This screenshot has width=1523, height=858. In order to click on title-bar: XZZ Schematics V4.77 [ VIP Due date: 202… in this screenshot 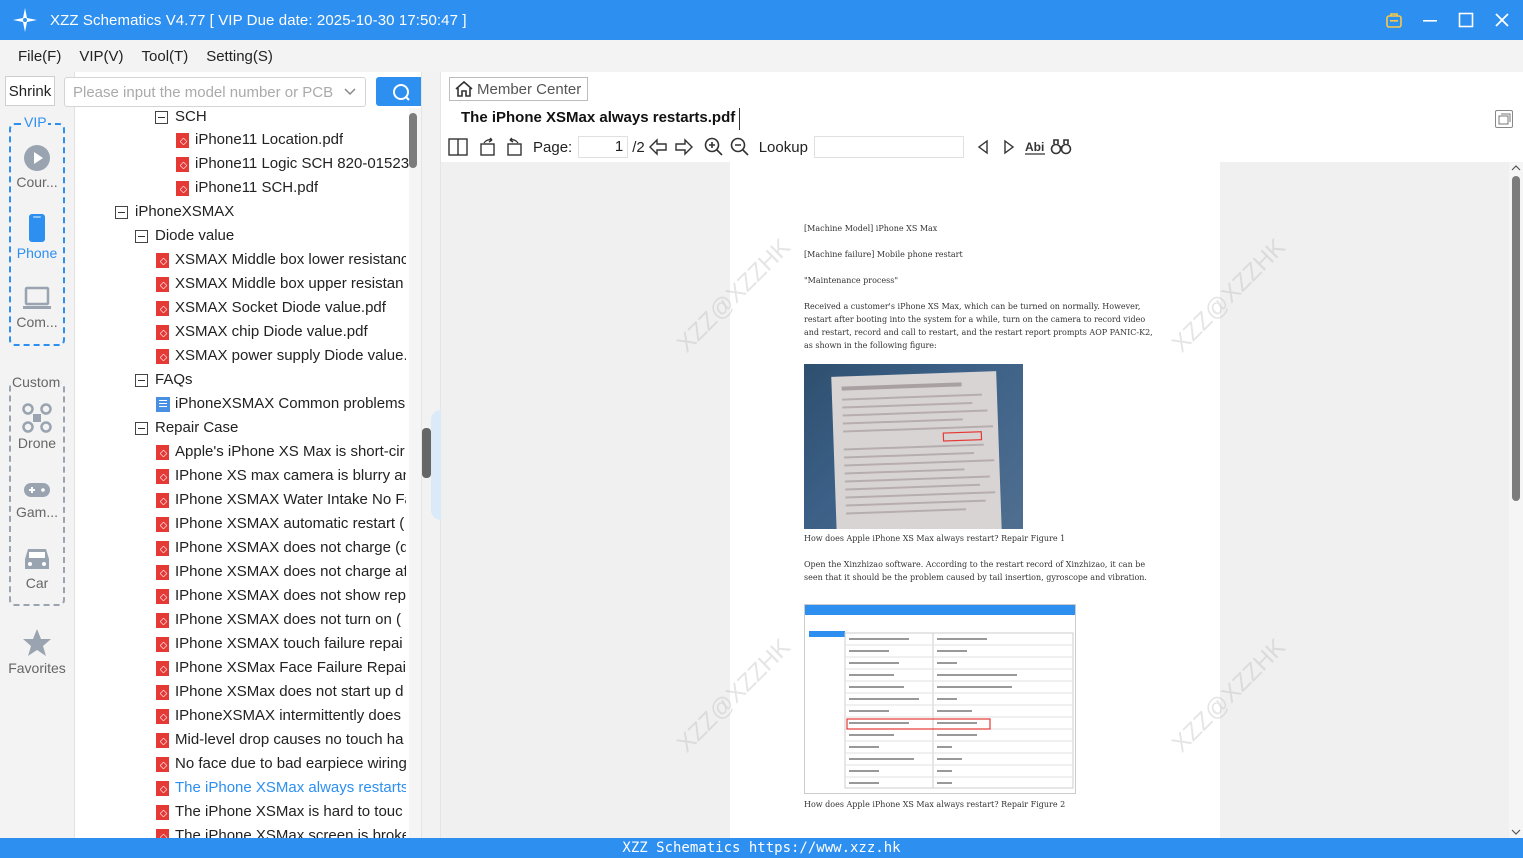, I will do `click(761, 20)`.